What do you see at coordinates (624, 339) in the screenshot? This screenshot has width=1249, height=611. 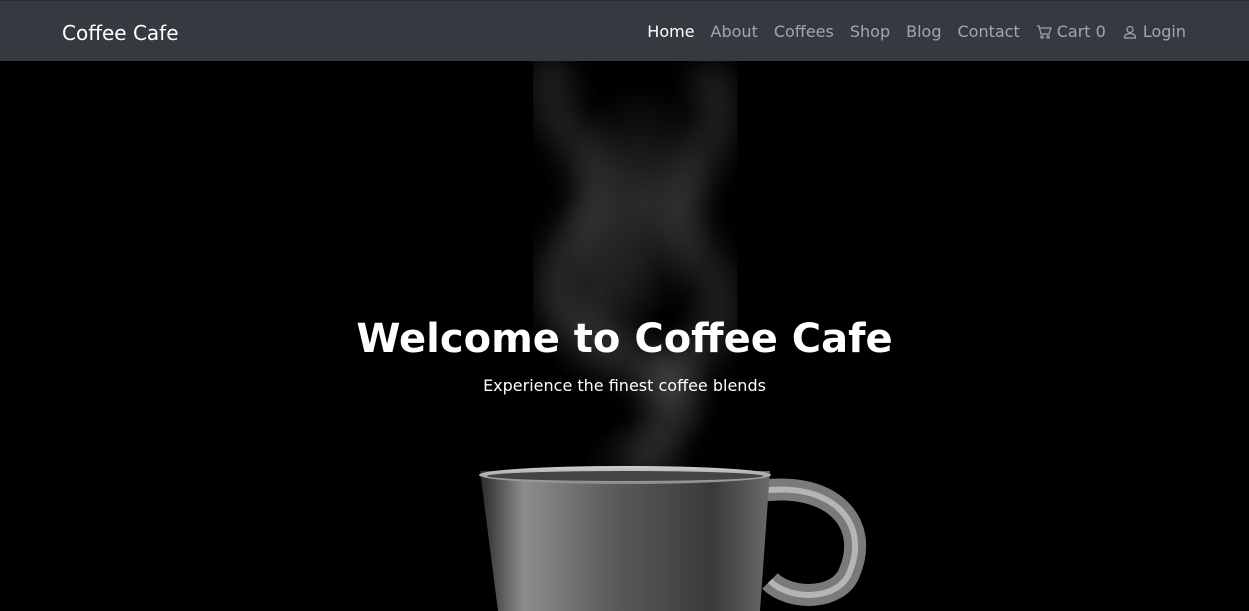 I see `hero-title: Welcome to Coffee Cafe` at bounding box center [624, 339].